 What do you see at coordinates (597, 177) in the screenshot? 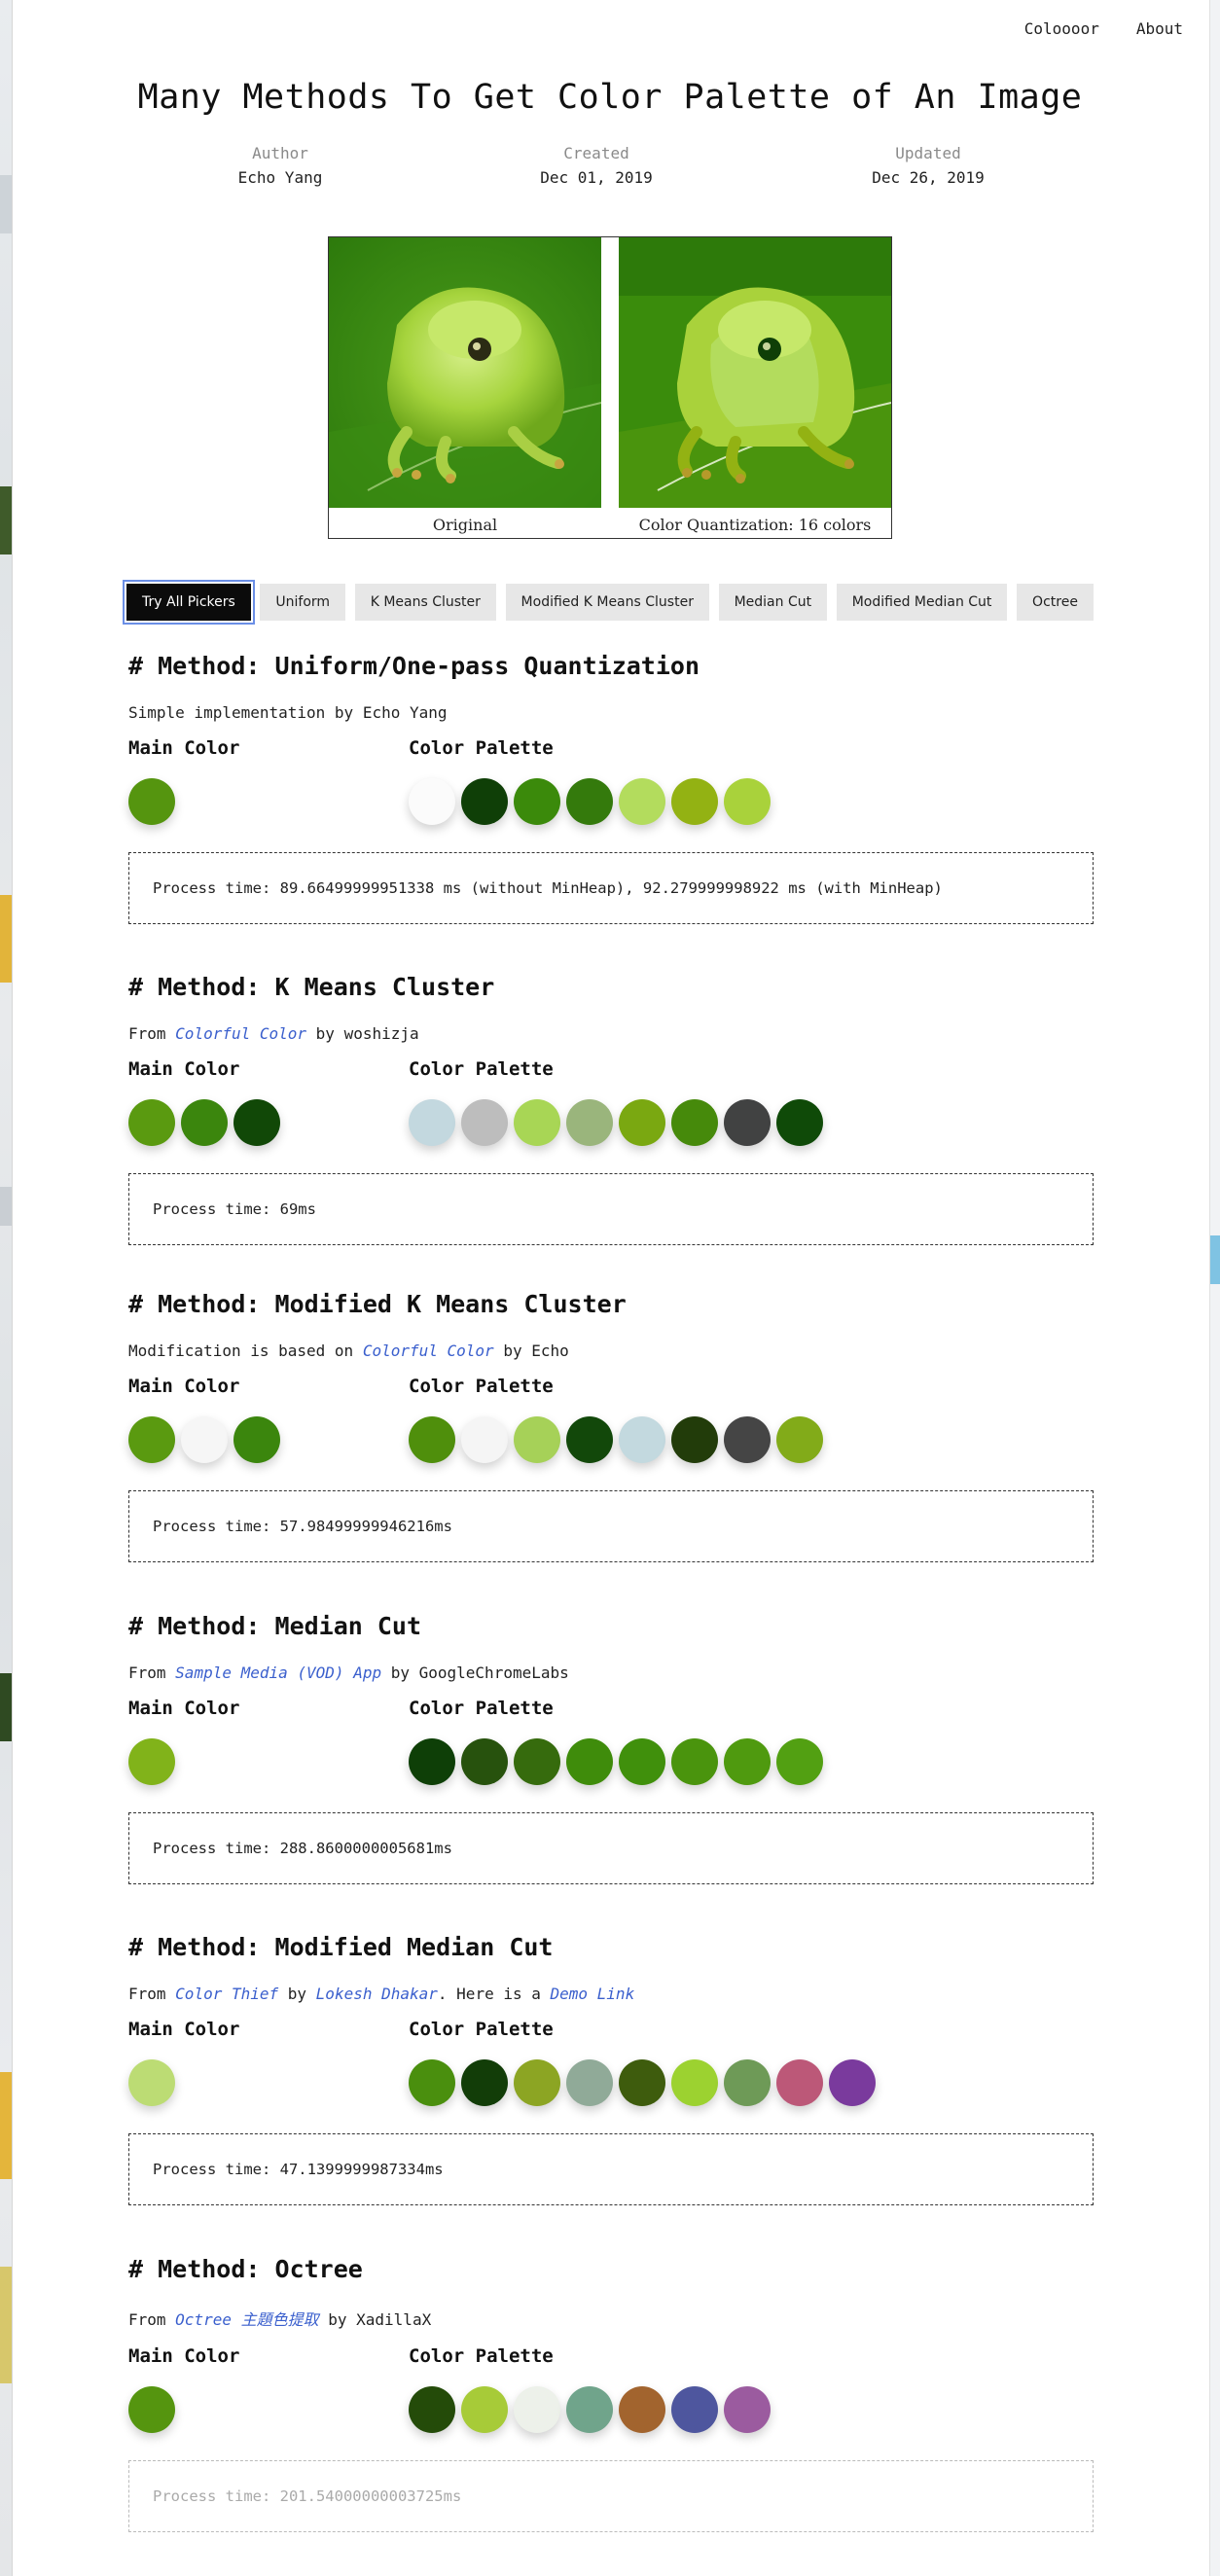
I see `meta-value: Dec 01, 2019` at bounding box center [597, 177].